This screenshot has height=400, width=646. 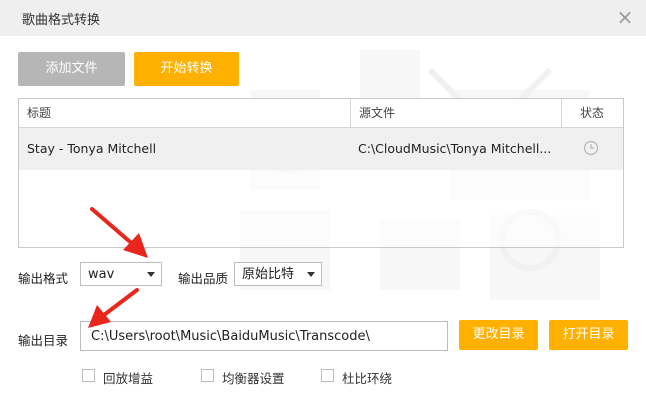 I want to click on dolby-surround-checkbox, so click(x=327, y=375).